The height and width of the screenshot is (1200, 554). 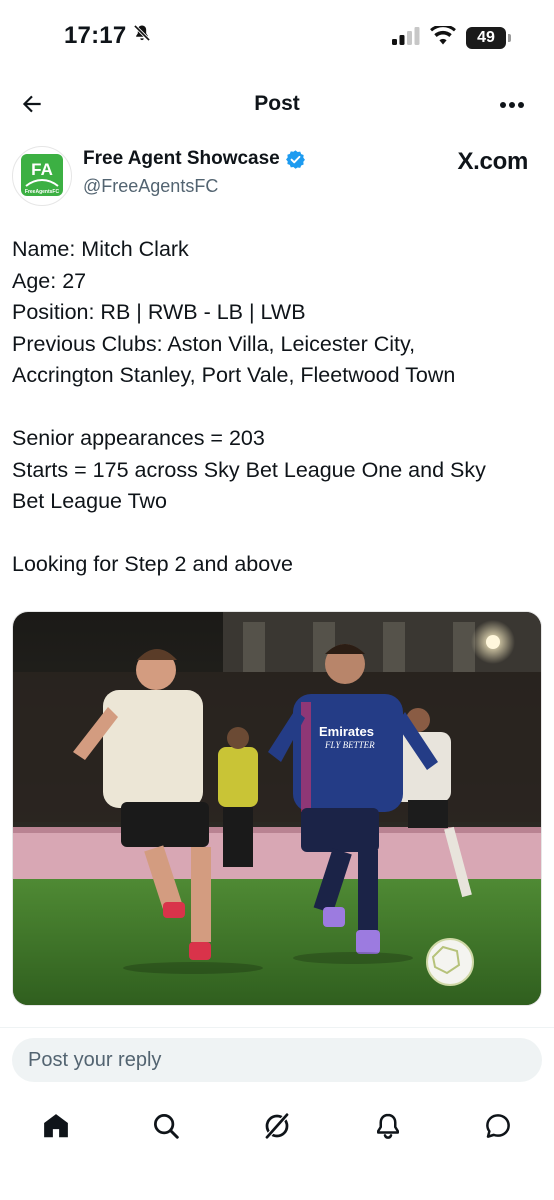 I want to click on page-title: Post, so click(x=277, y=103).